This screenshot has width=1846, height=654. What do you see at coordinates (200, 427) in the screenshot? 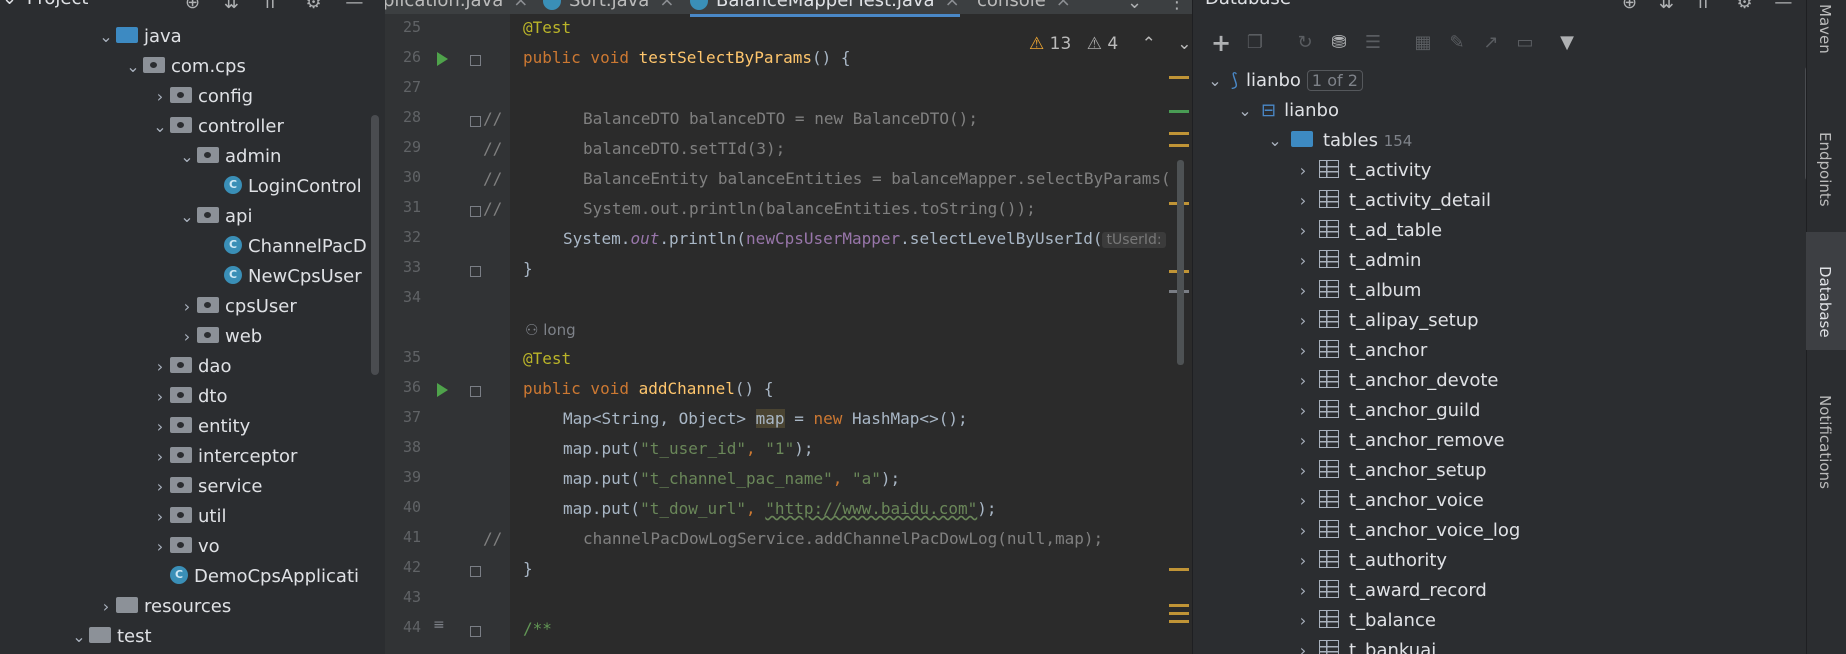
I see `tree-node: › entity` at bounding box center [200, 427].